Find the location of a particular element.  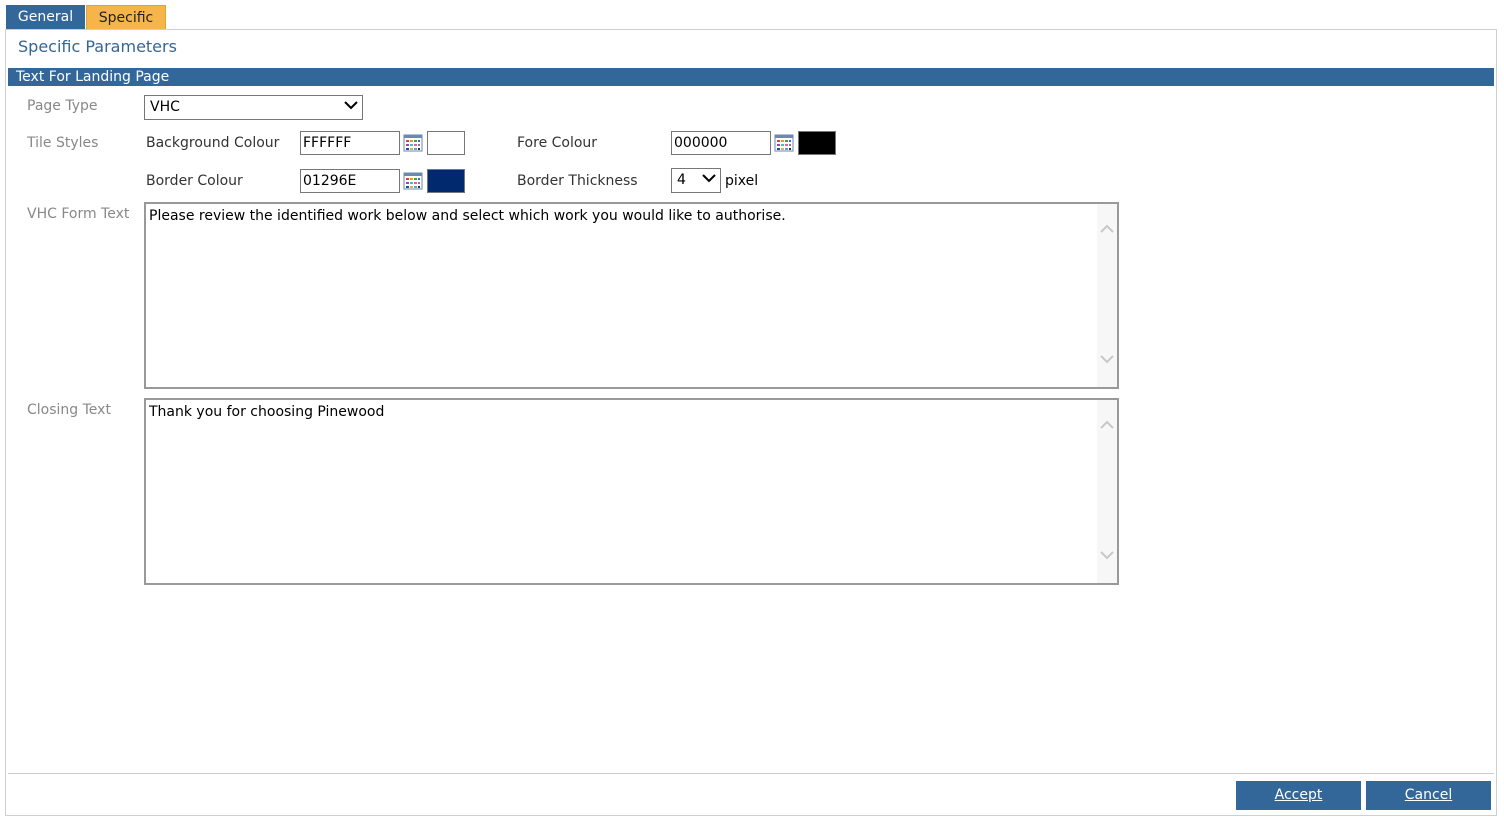

border-colour-swatch is located at coordinates (446, 181).